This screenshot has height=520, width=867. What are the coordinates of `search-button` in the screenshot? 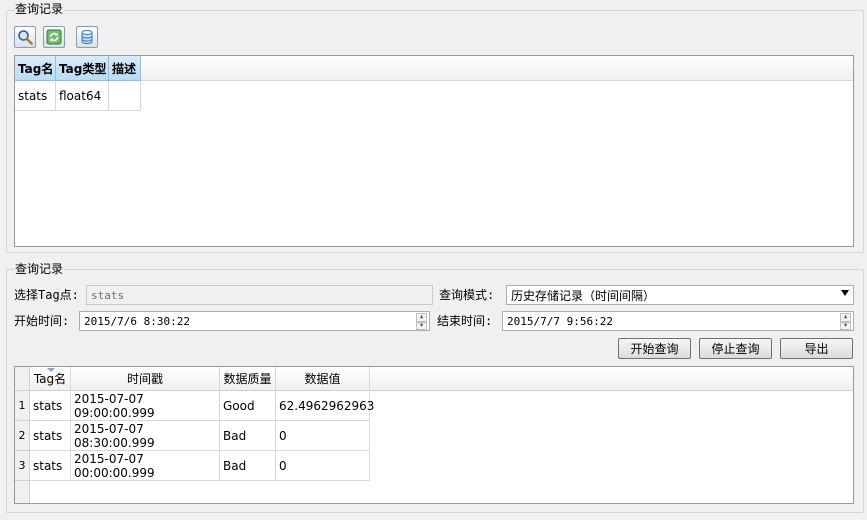 It's located at (25, 37).